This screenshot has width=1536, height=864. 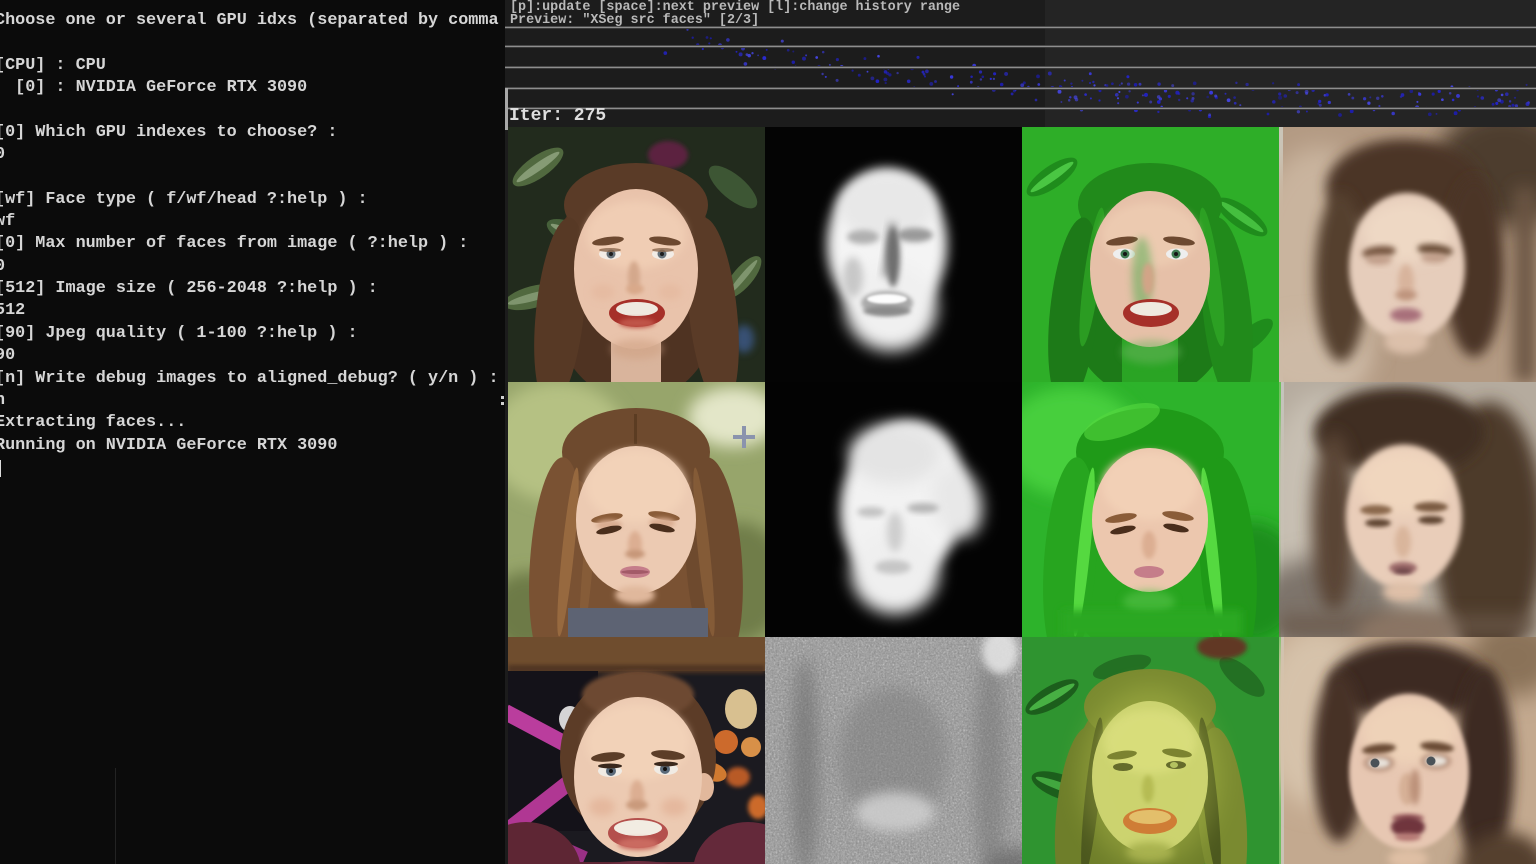 I want to click on console-line: wf, so click(x=8, y=222).